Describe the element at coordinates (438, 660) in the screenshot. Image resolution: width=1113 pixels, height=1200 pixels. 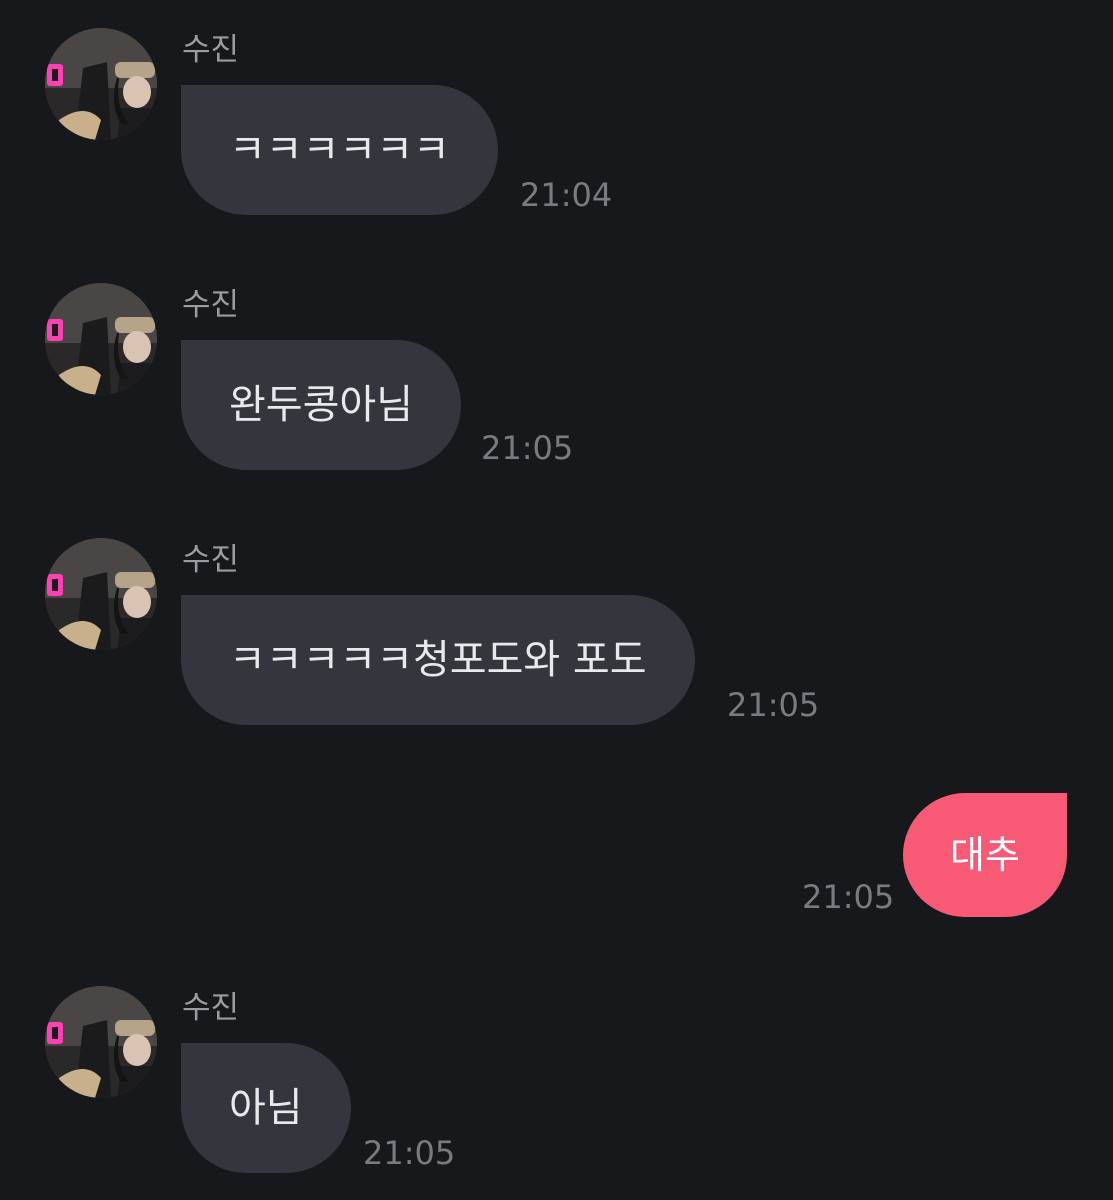
I see `message-bubble: ㅋㅋㅋㅋㅋ청포도와 포도` at that location.